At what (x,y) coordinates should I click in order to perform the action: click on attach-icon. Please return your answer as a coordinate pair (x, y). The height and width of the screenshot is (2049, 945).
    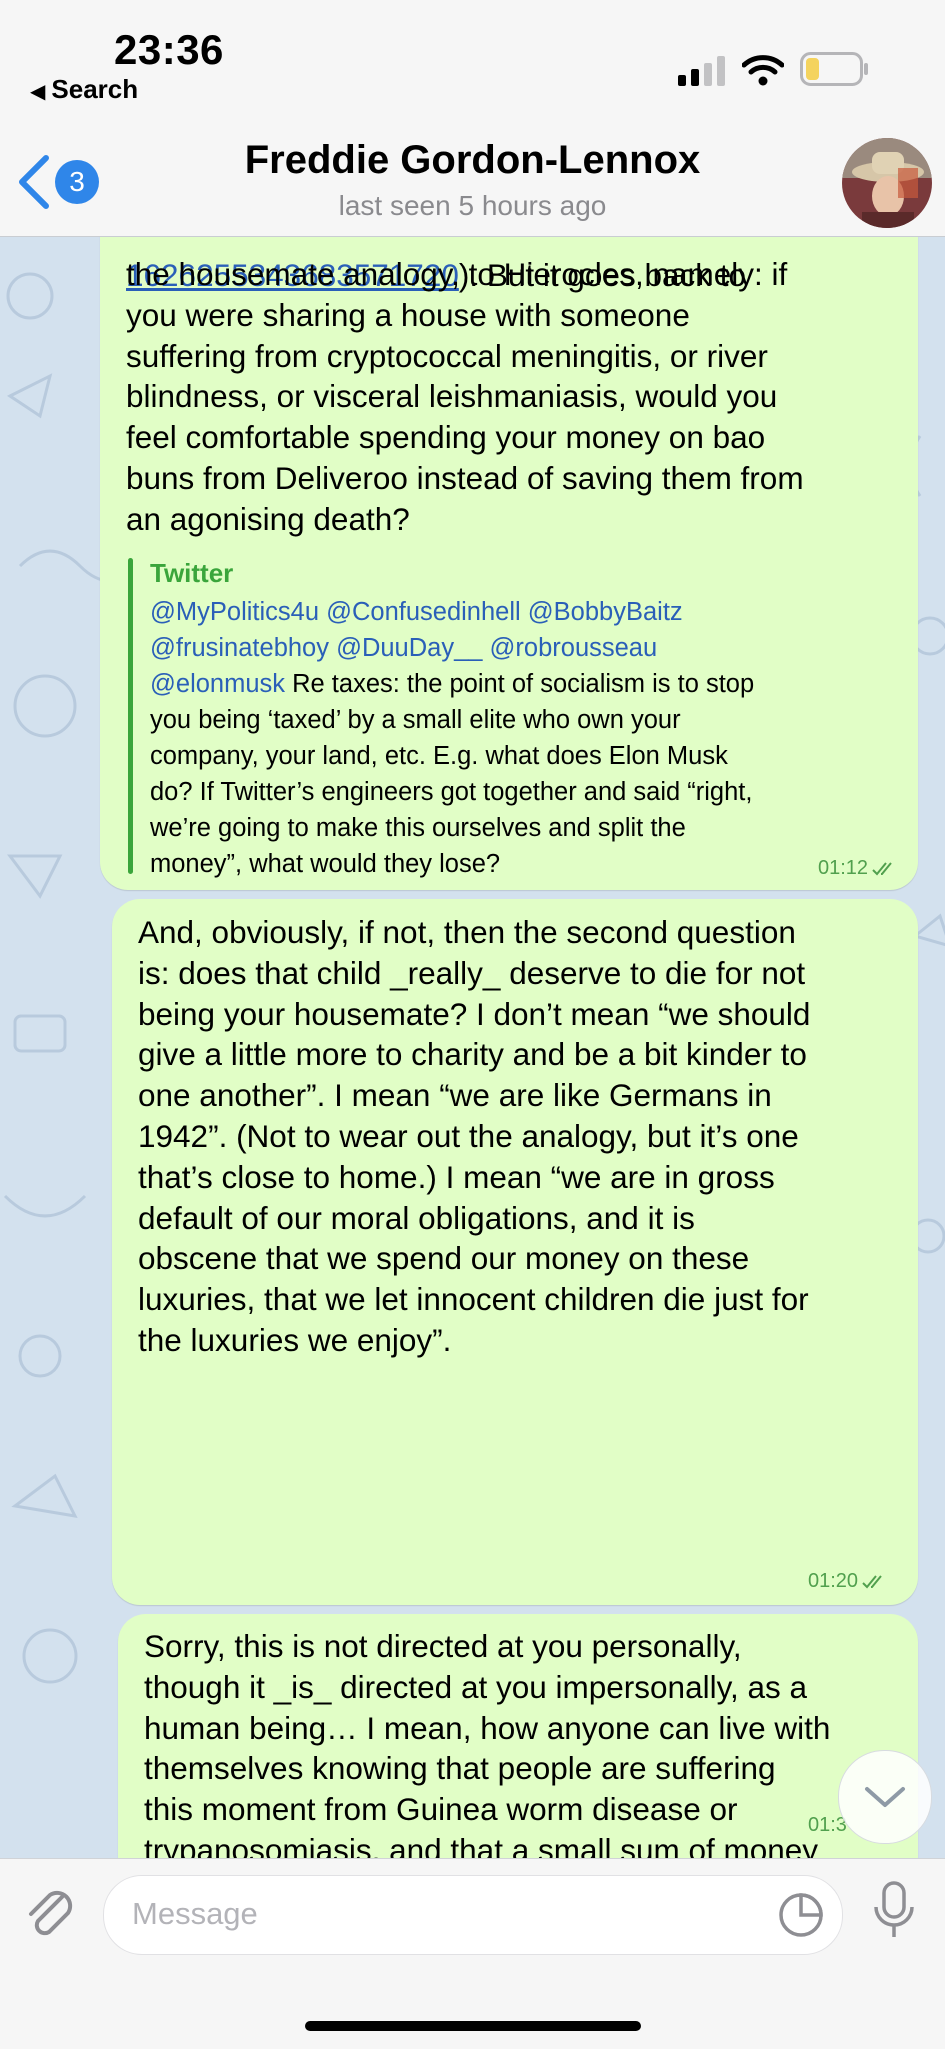
    Looking at the image, I should click on (50, 1913).